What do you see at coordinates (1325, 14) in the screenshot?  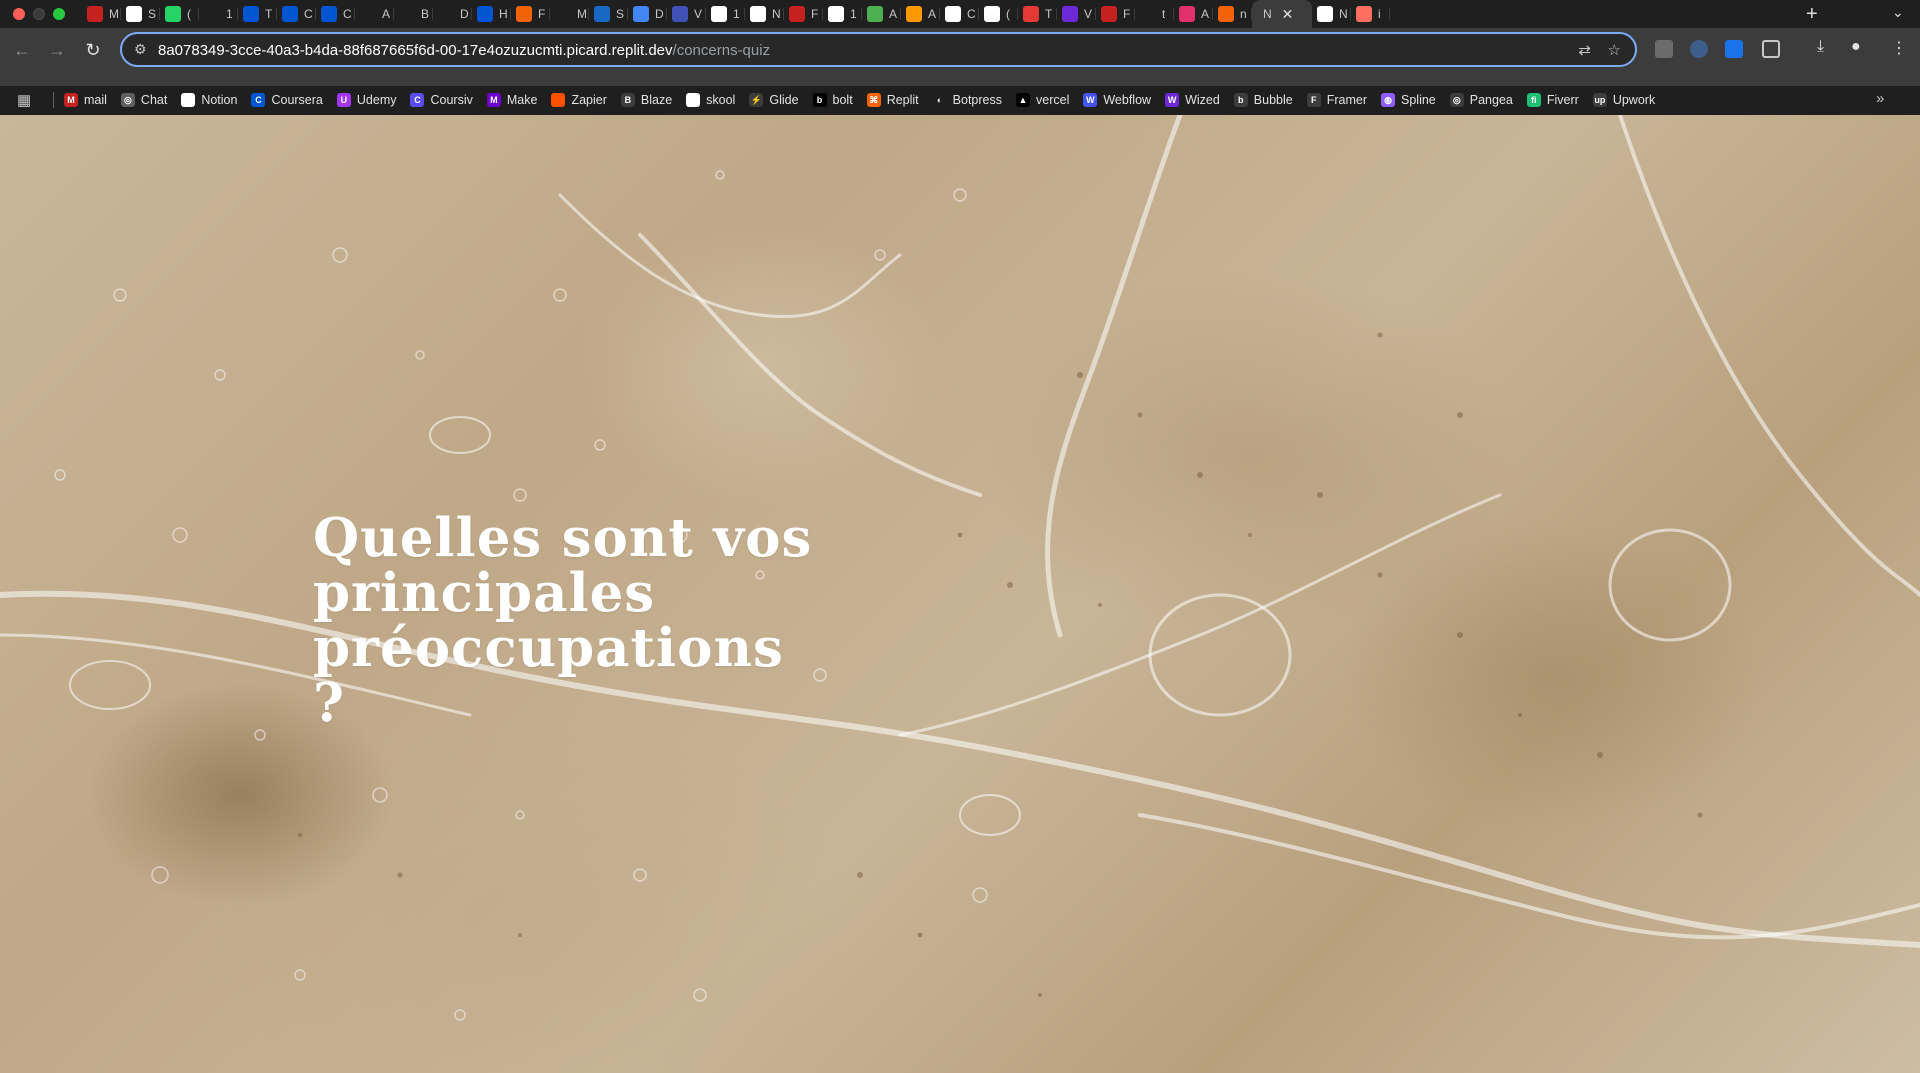 I see `heart-icon` at bounding box center [1325, 14].